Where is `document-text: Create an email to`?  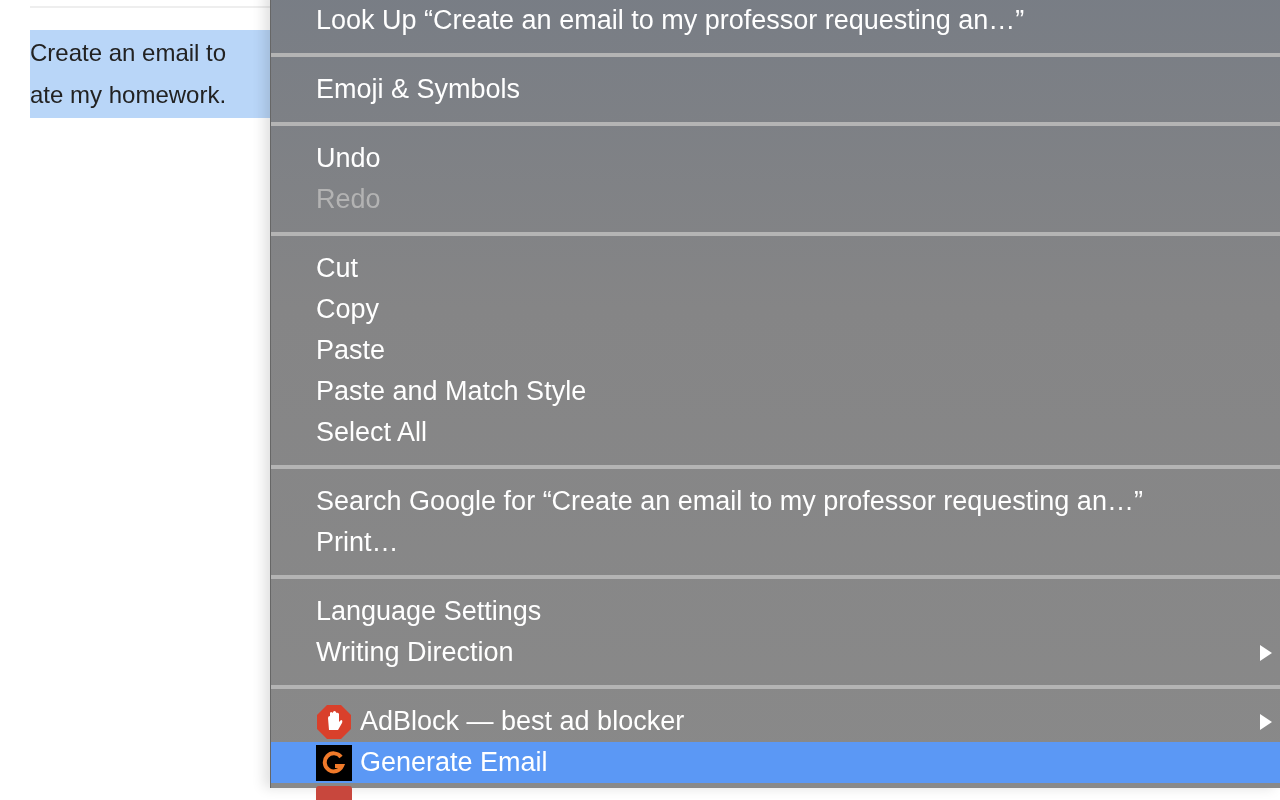
document-text: Create an email to is located at coordinates (129, 53).